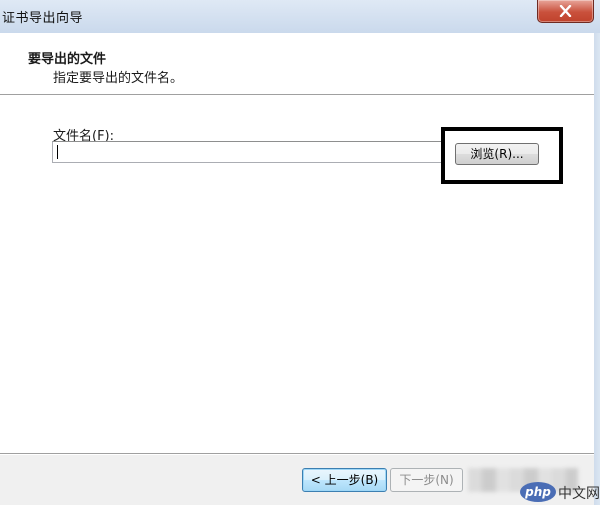 This screenshot has width=600, height=505. What do you see at coordinates (251, 153) in the screenshot?
I see `file-name-input` at bounding box center [251, 153].